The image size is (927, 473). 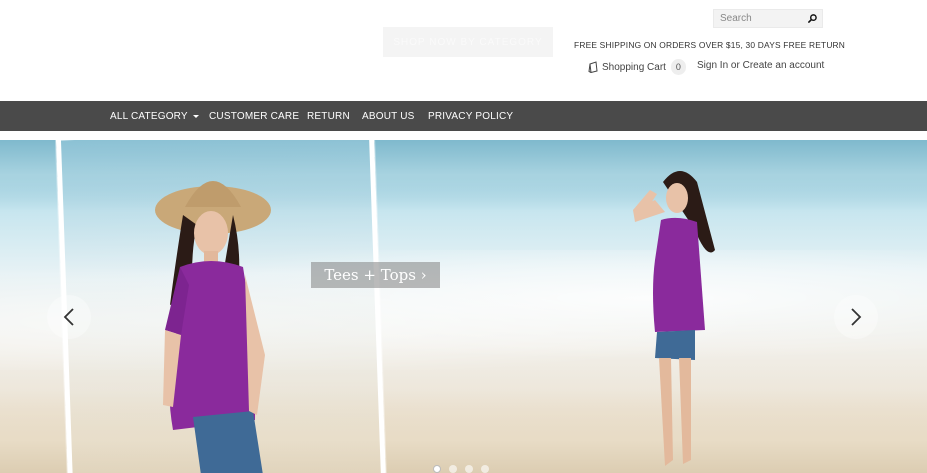 I want to click on promo-box: SHOP NOW BY CATEGORY, so click(x=468, y=42).